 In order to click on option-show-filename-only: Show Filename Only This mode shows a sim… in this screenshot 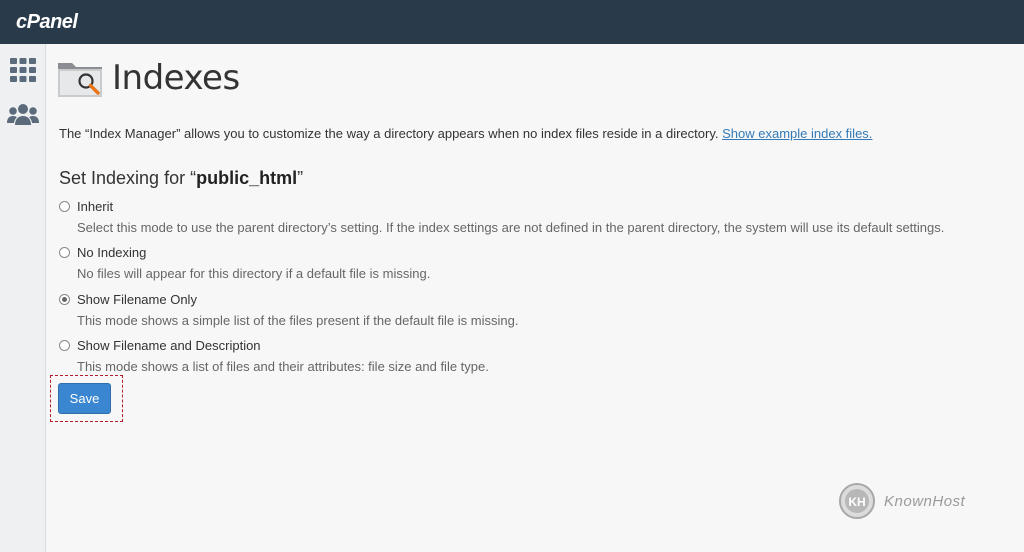, I will do `click(288, 310)`.